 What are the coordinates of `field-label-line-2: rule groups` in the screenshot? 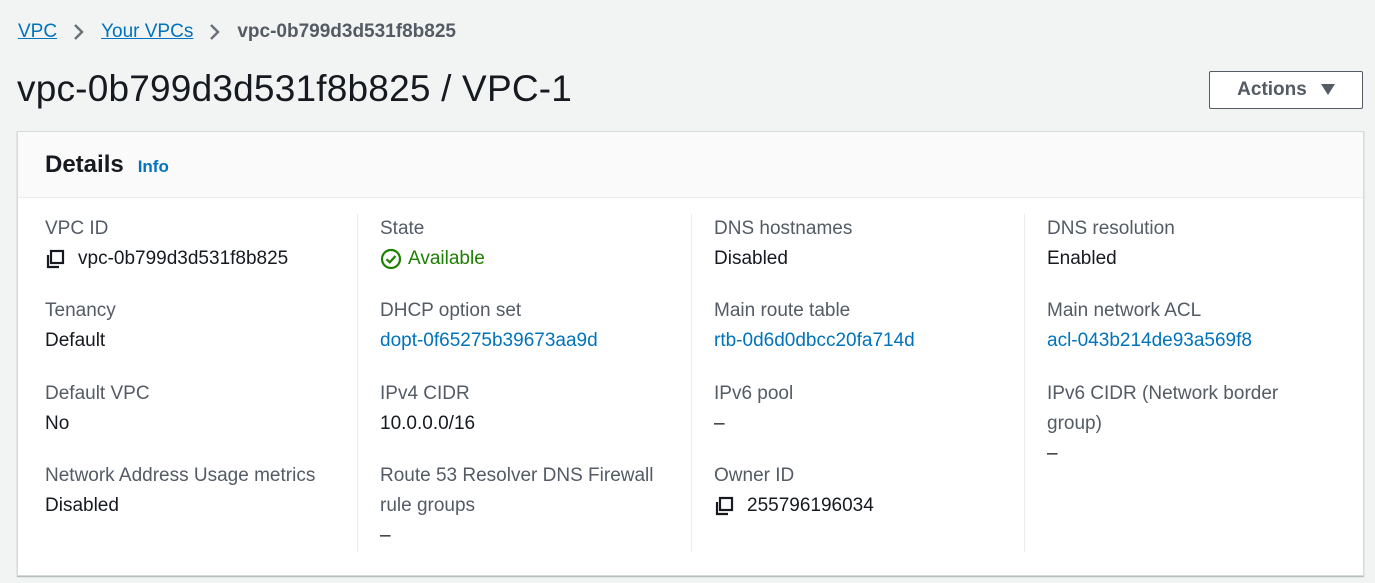 It's located at (428, 505).